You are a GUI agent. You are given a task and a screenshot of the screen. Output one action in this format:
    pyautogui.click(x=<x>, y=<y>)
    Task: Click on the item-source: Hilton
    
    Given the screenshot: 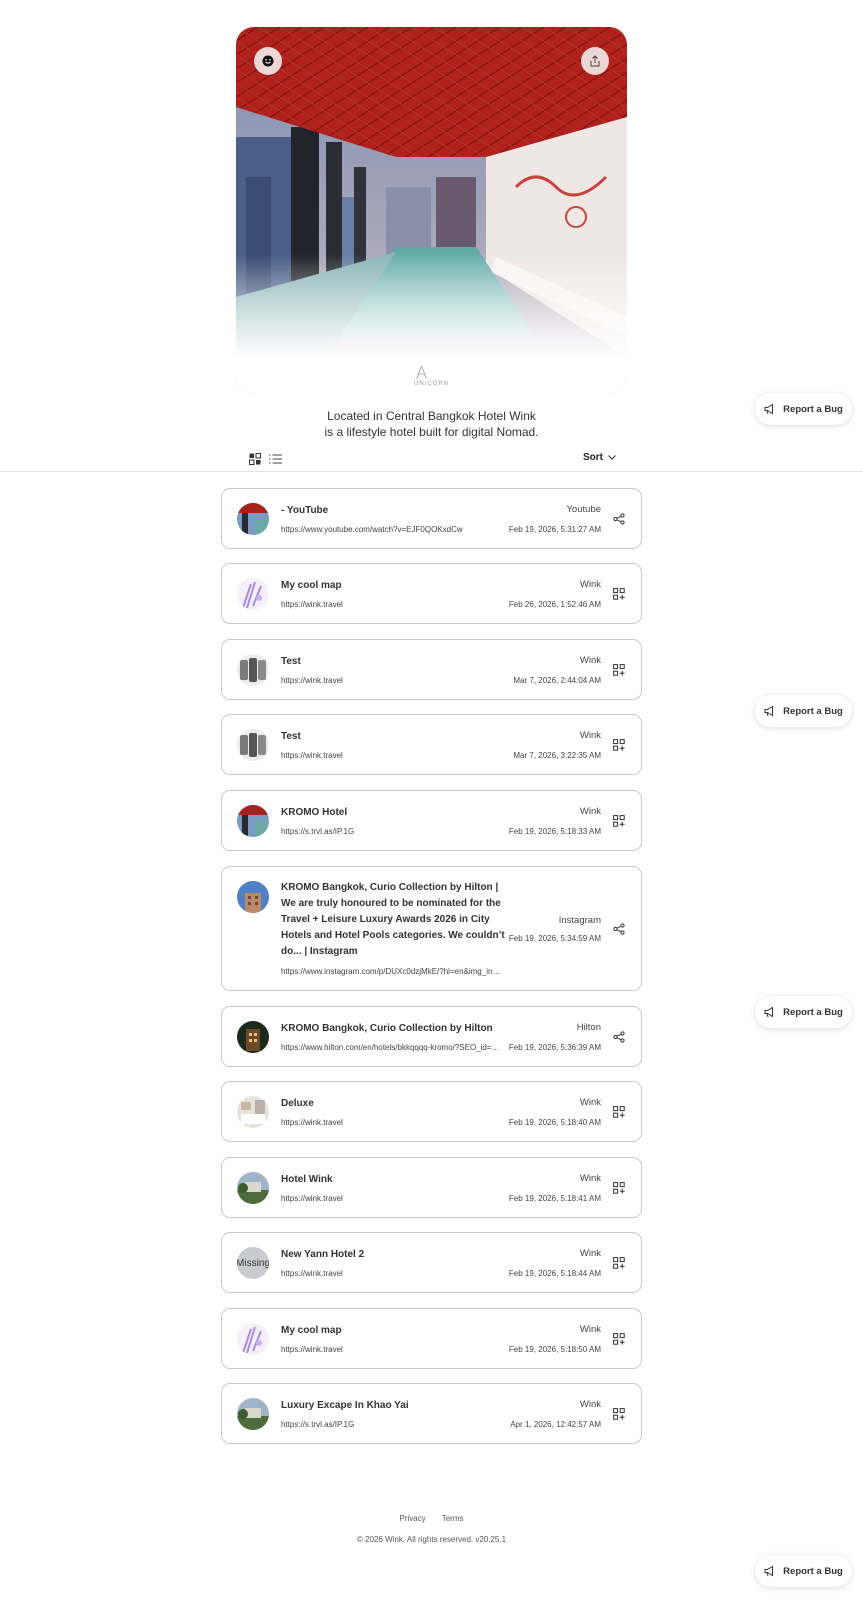 What is the action you would take?
    pyautogui.click(x=588, y=1027)
    